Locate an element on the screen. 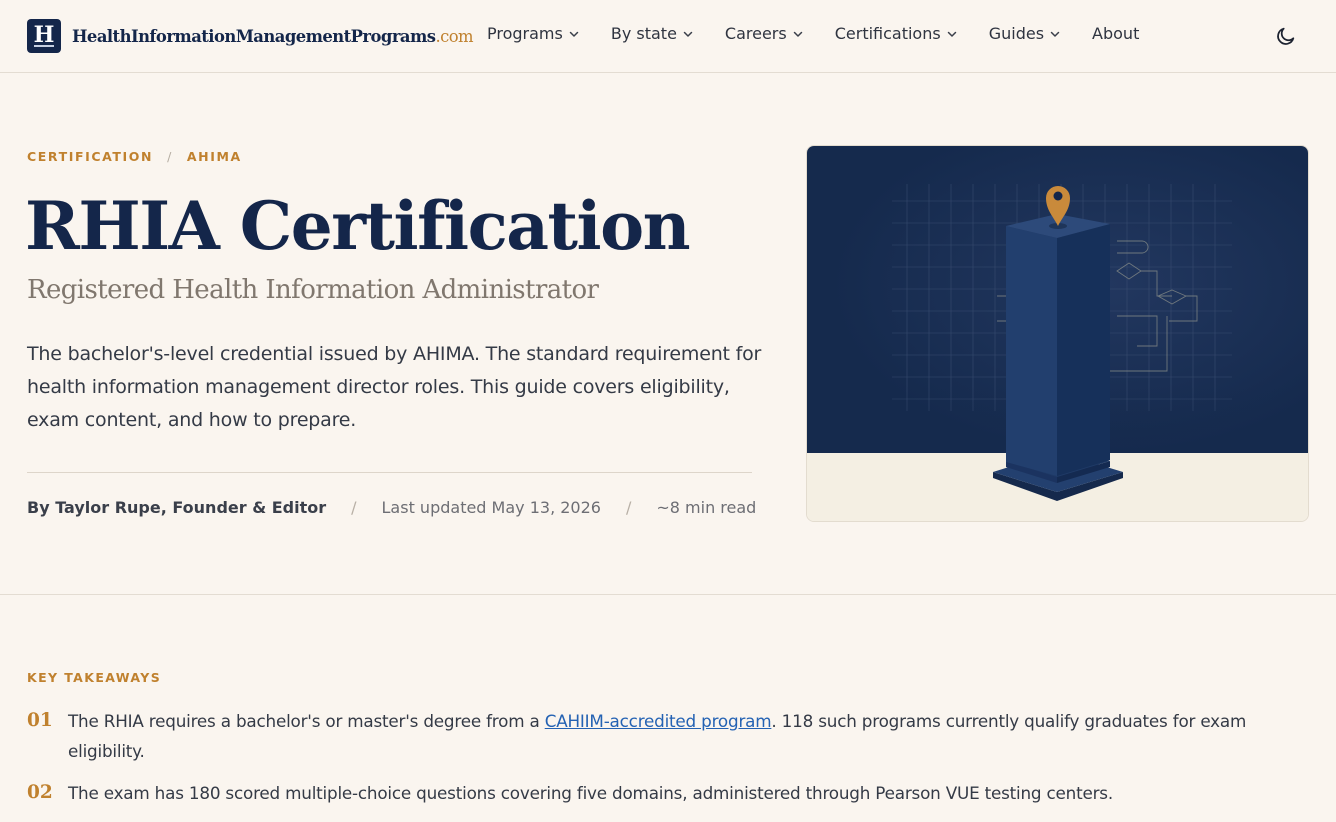 The image size is (1336, 822). nav-label: Certifications is located at coordinates (887, 33).